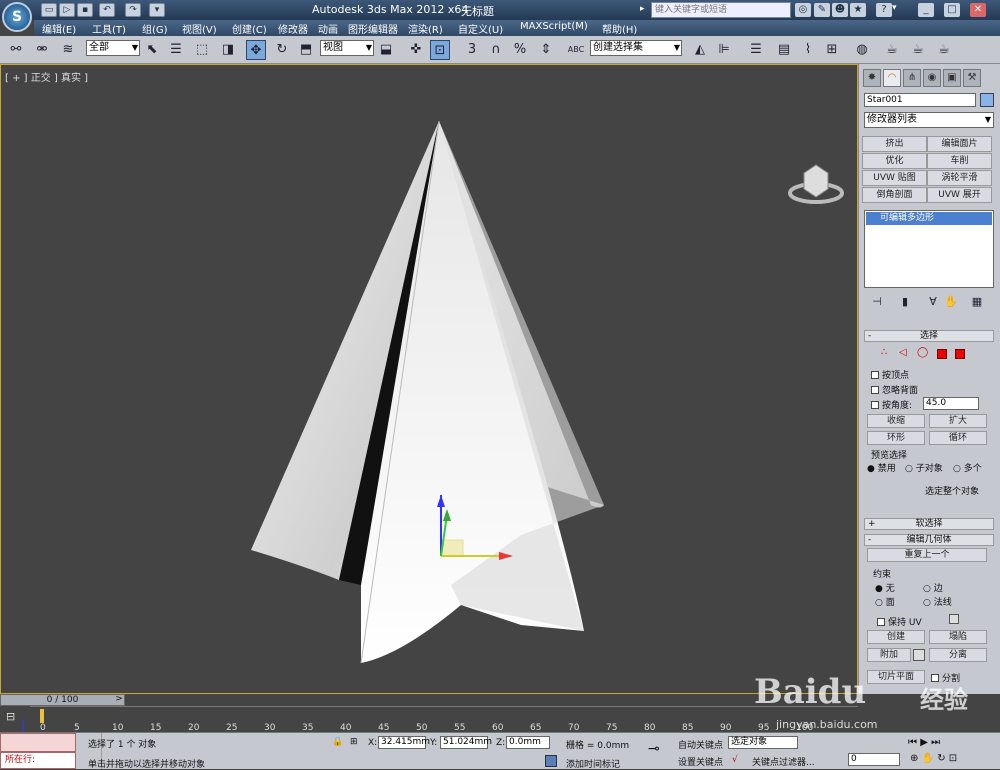 Image resolution: width=1000 pixels, height=770 pixels. What do you see at coordinates (941, 758) in the screenshot?
I see `orbit-icon: ↻` at bounding box center [941, 758].